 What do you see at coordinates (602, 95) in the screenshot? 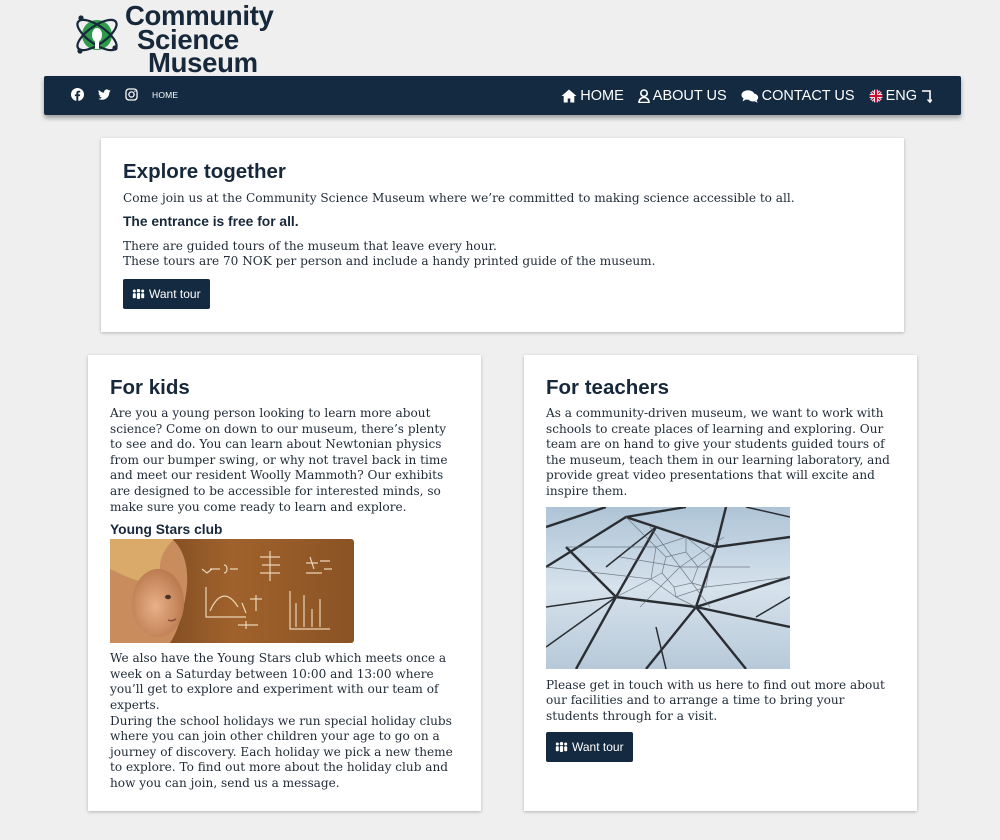
I see `nav-home-label: HOME` at bounding box center [602, 95].